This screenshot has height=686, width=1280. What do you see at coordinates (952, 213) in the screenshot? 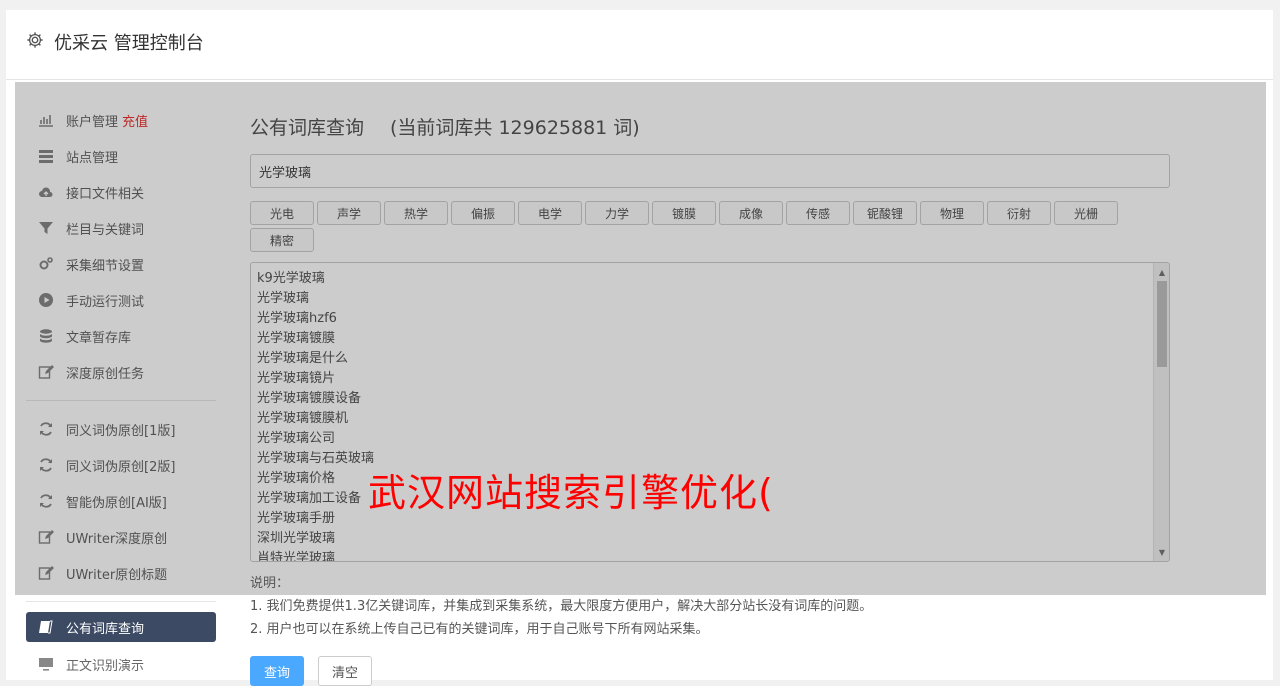
I see `tag-button: 物理` at bounding box center [952, 213].